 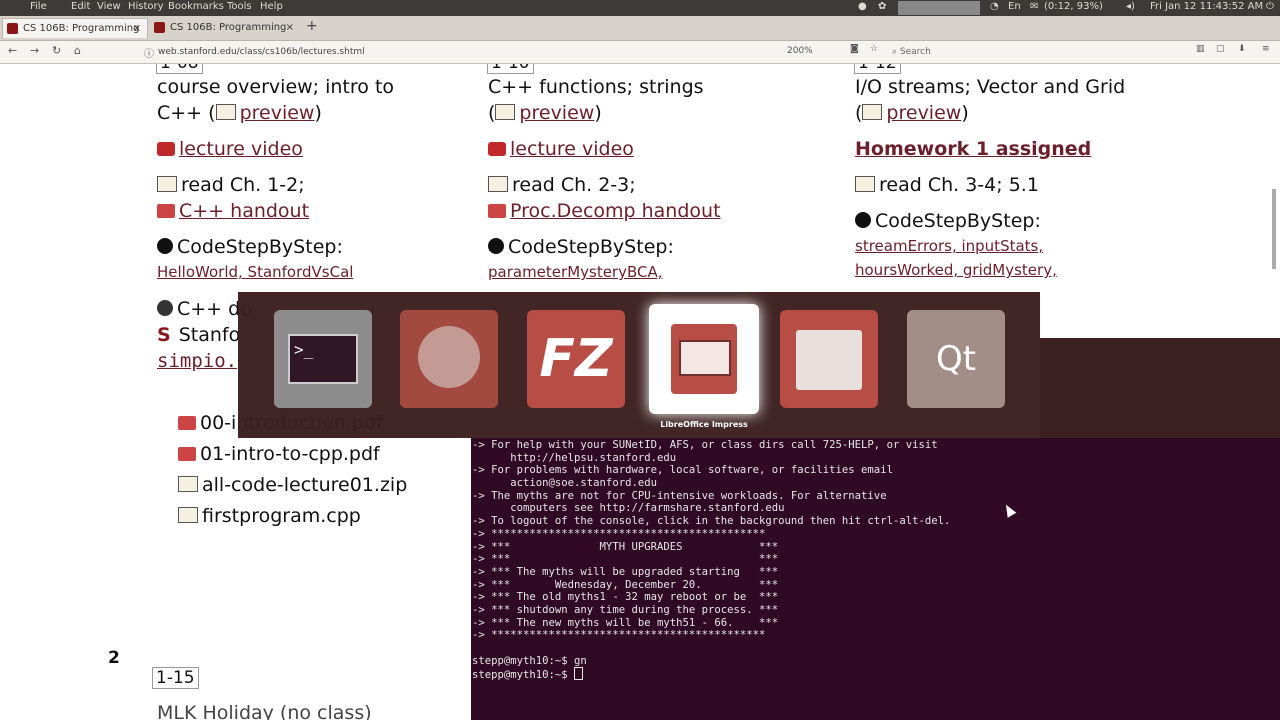 I want to click on reload-icon: ↻, so click(x=56, y=50).